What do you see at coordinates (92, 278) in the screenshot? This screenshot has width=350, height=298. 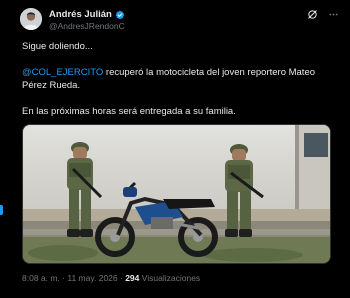 I see `tweet-date: 11 may. 2026` at bounding box center [92, 278].